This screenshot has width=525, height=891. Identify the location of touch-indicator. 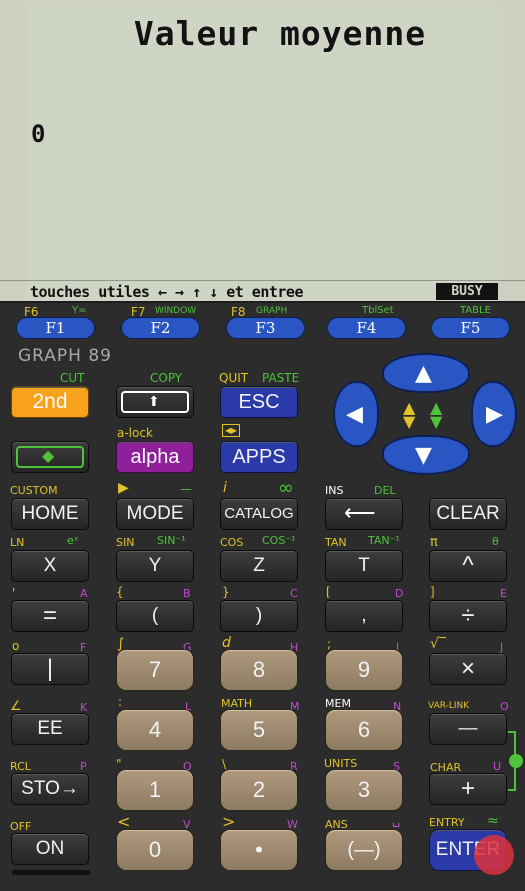
(494, 855).